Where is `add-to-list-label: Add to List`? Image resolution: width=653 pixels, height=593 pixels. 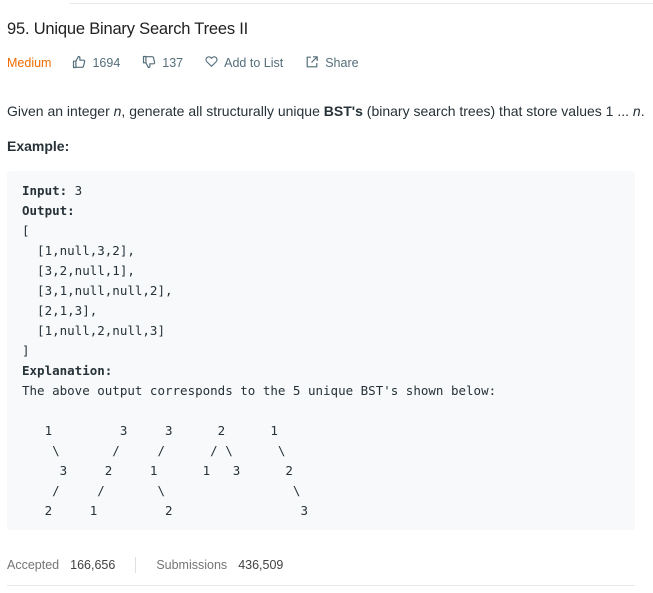 add-to-list-label: Add to List is located at coordinates (254, 63).